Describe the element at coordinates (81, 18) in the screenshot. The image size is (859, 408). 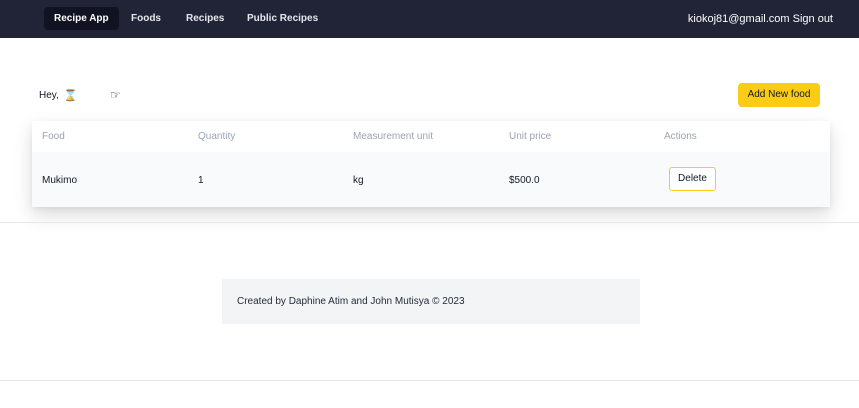
I see `nav-brand-recipe-app: Recipe App` at that location.